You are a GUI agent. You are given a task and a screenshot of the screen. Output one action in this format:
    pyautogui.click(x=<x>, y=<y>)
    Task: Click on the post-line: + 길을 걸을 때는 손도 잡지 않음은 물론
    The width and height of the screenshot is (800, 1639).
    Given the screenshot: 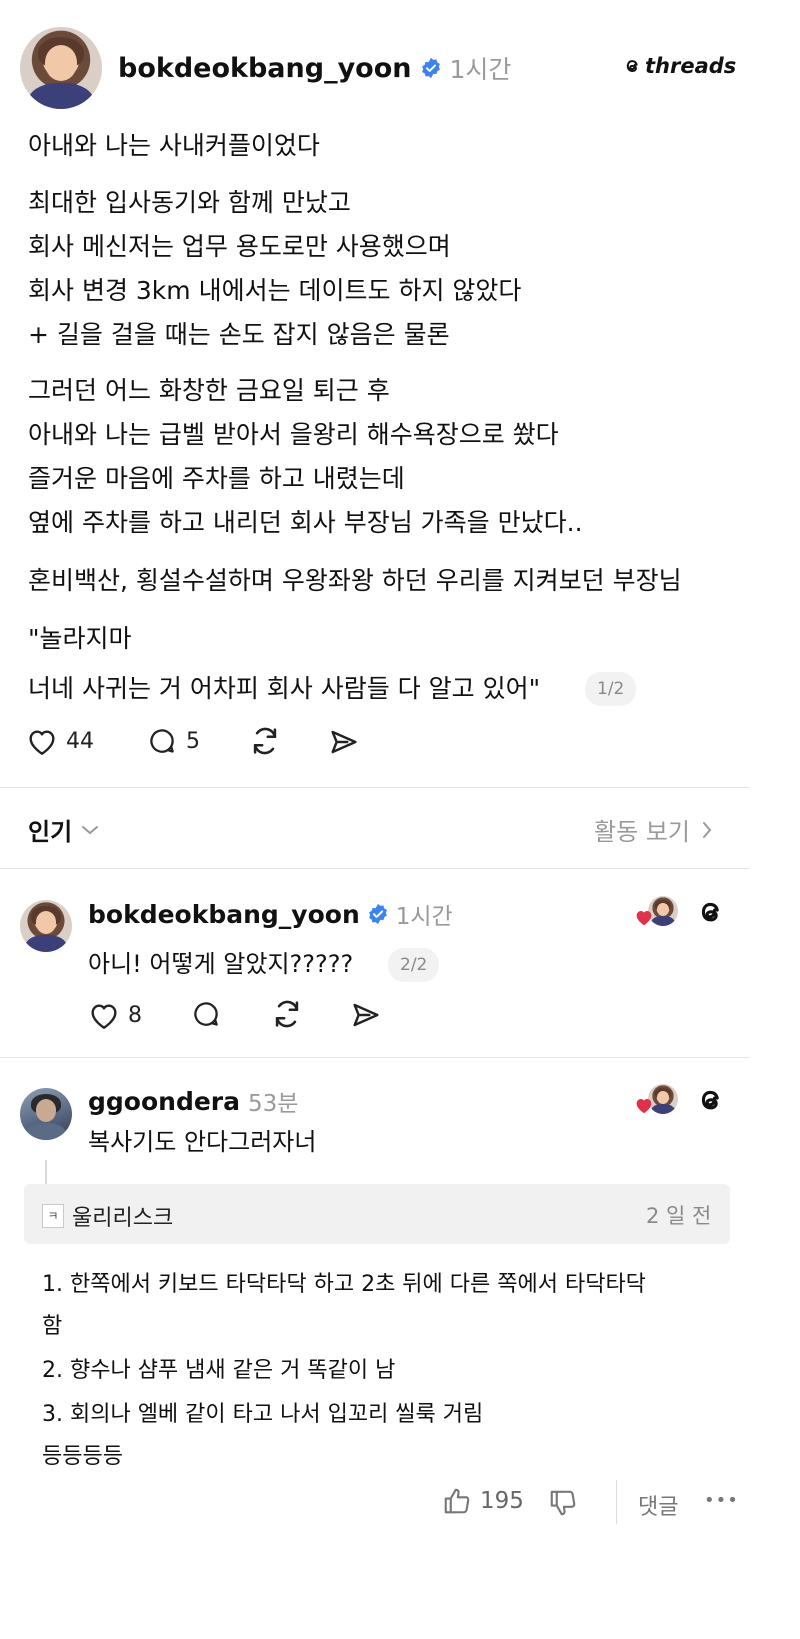 What is the action you would take?
    pyautogui.click(x=239, y=334)
    